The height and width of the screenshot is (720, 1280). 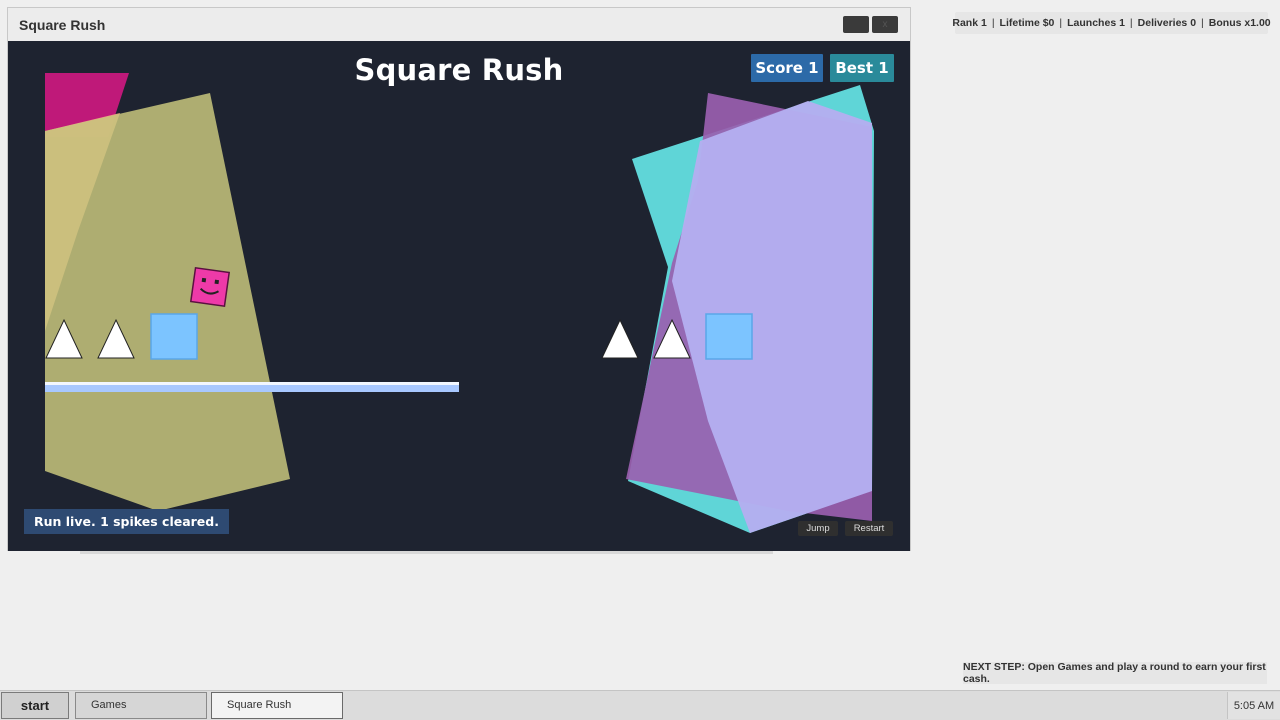 What do you see at coordinates (252, 383) in the screenshot?
I see `platform-bar-edge` at bounding box center [252, 383].